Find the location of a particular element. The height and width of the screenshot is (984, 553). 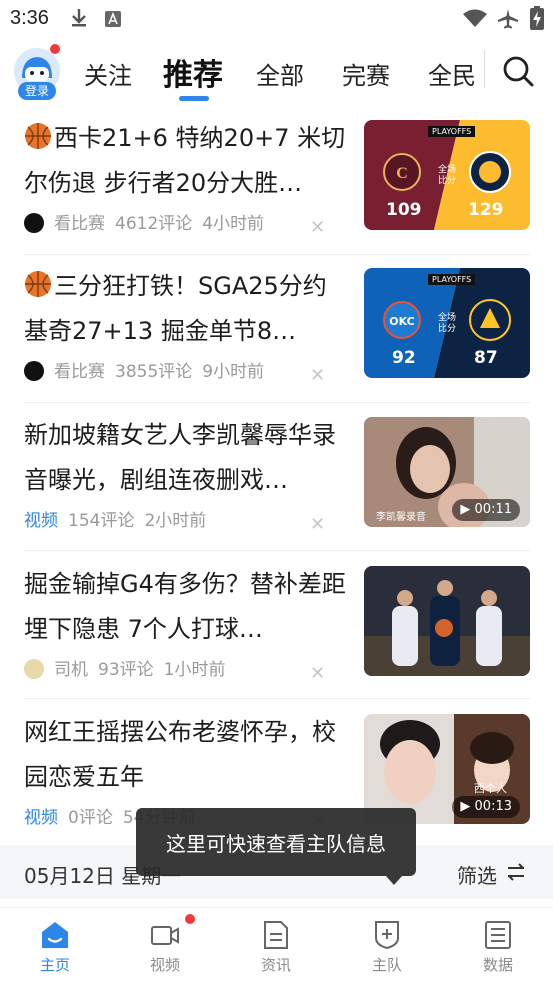

duration-text: 00:13 is located at coordinates (493, 806).